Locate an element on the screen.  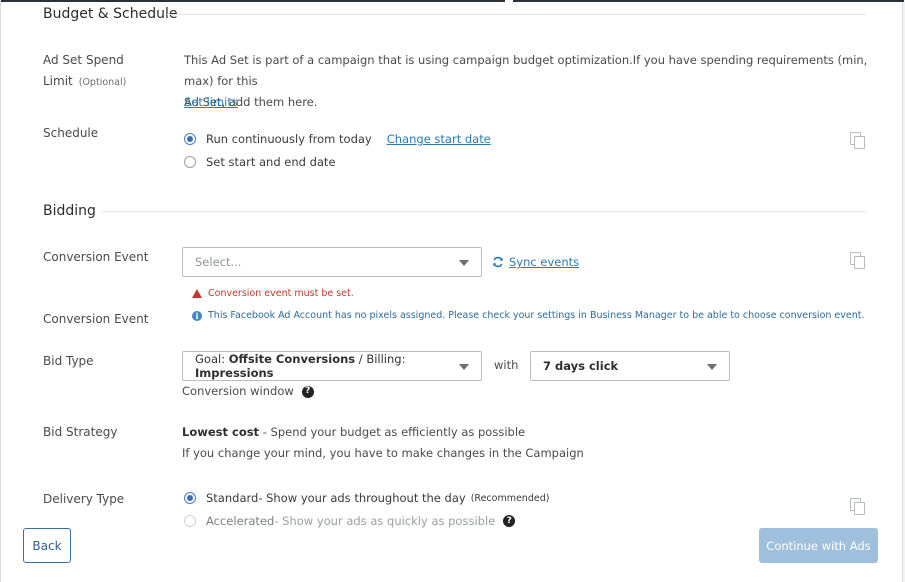
set-limits-wrap: Set limits is located at coordinates (211, 102).